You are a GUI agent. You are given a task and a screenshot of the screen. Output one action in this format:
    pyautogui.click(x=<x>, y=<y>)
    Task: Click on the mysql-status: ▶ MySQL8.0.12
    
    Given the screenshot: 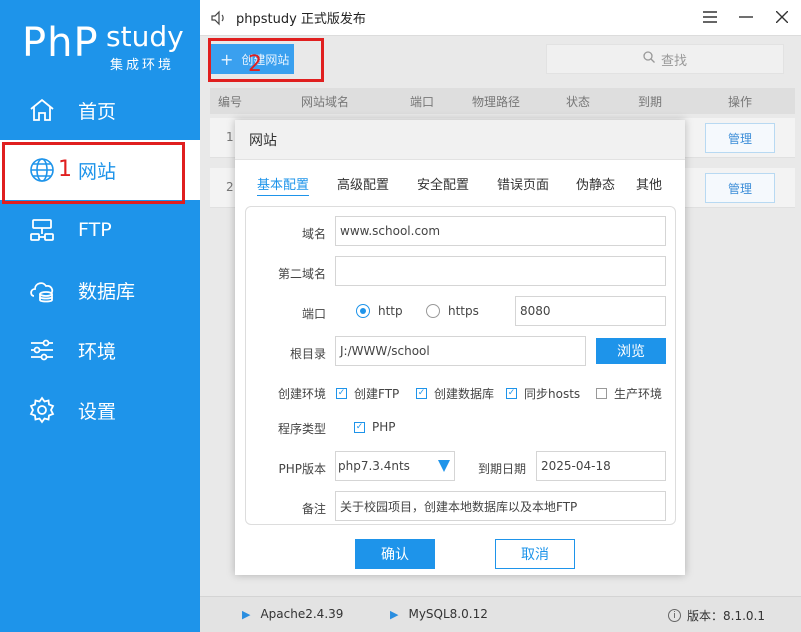 What is the action you would take?
    pyautogui.click(x=439, y=614)
    